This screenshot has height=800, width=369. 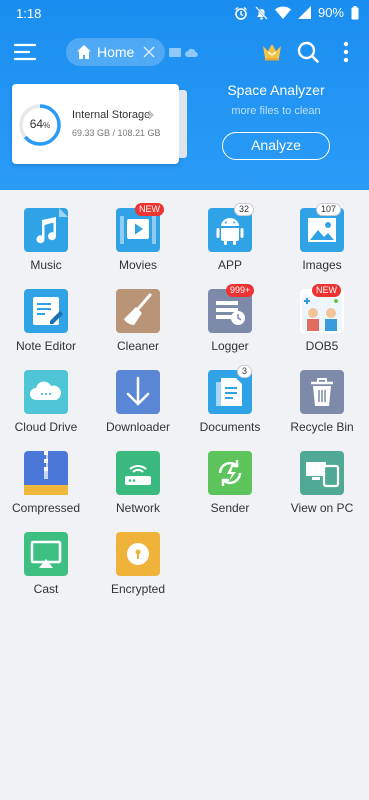 What do you see at coordinates (36, 124) in the screenshot?
I see `storage-percent-value: 64` at bounding box center [36, 124].